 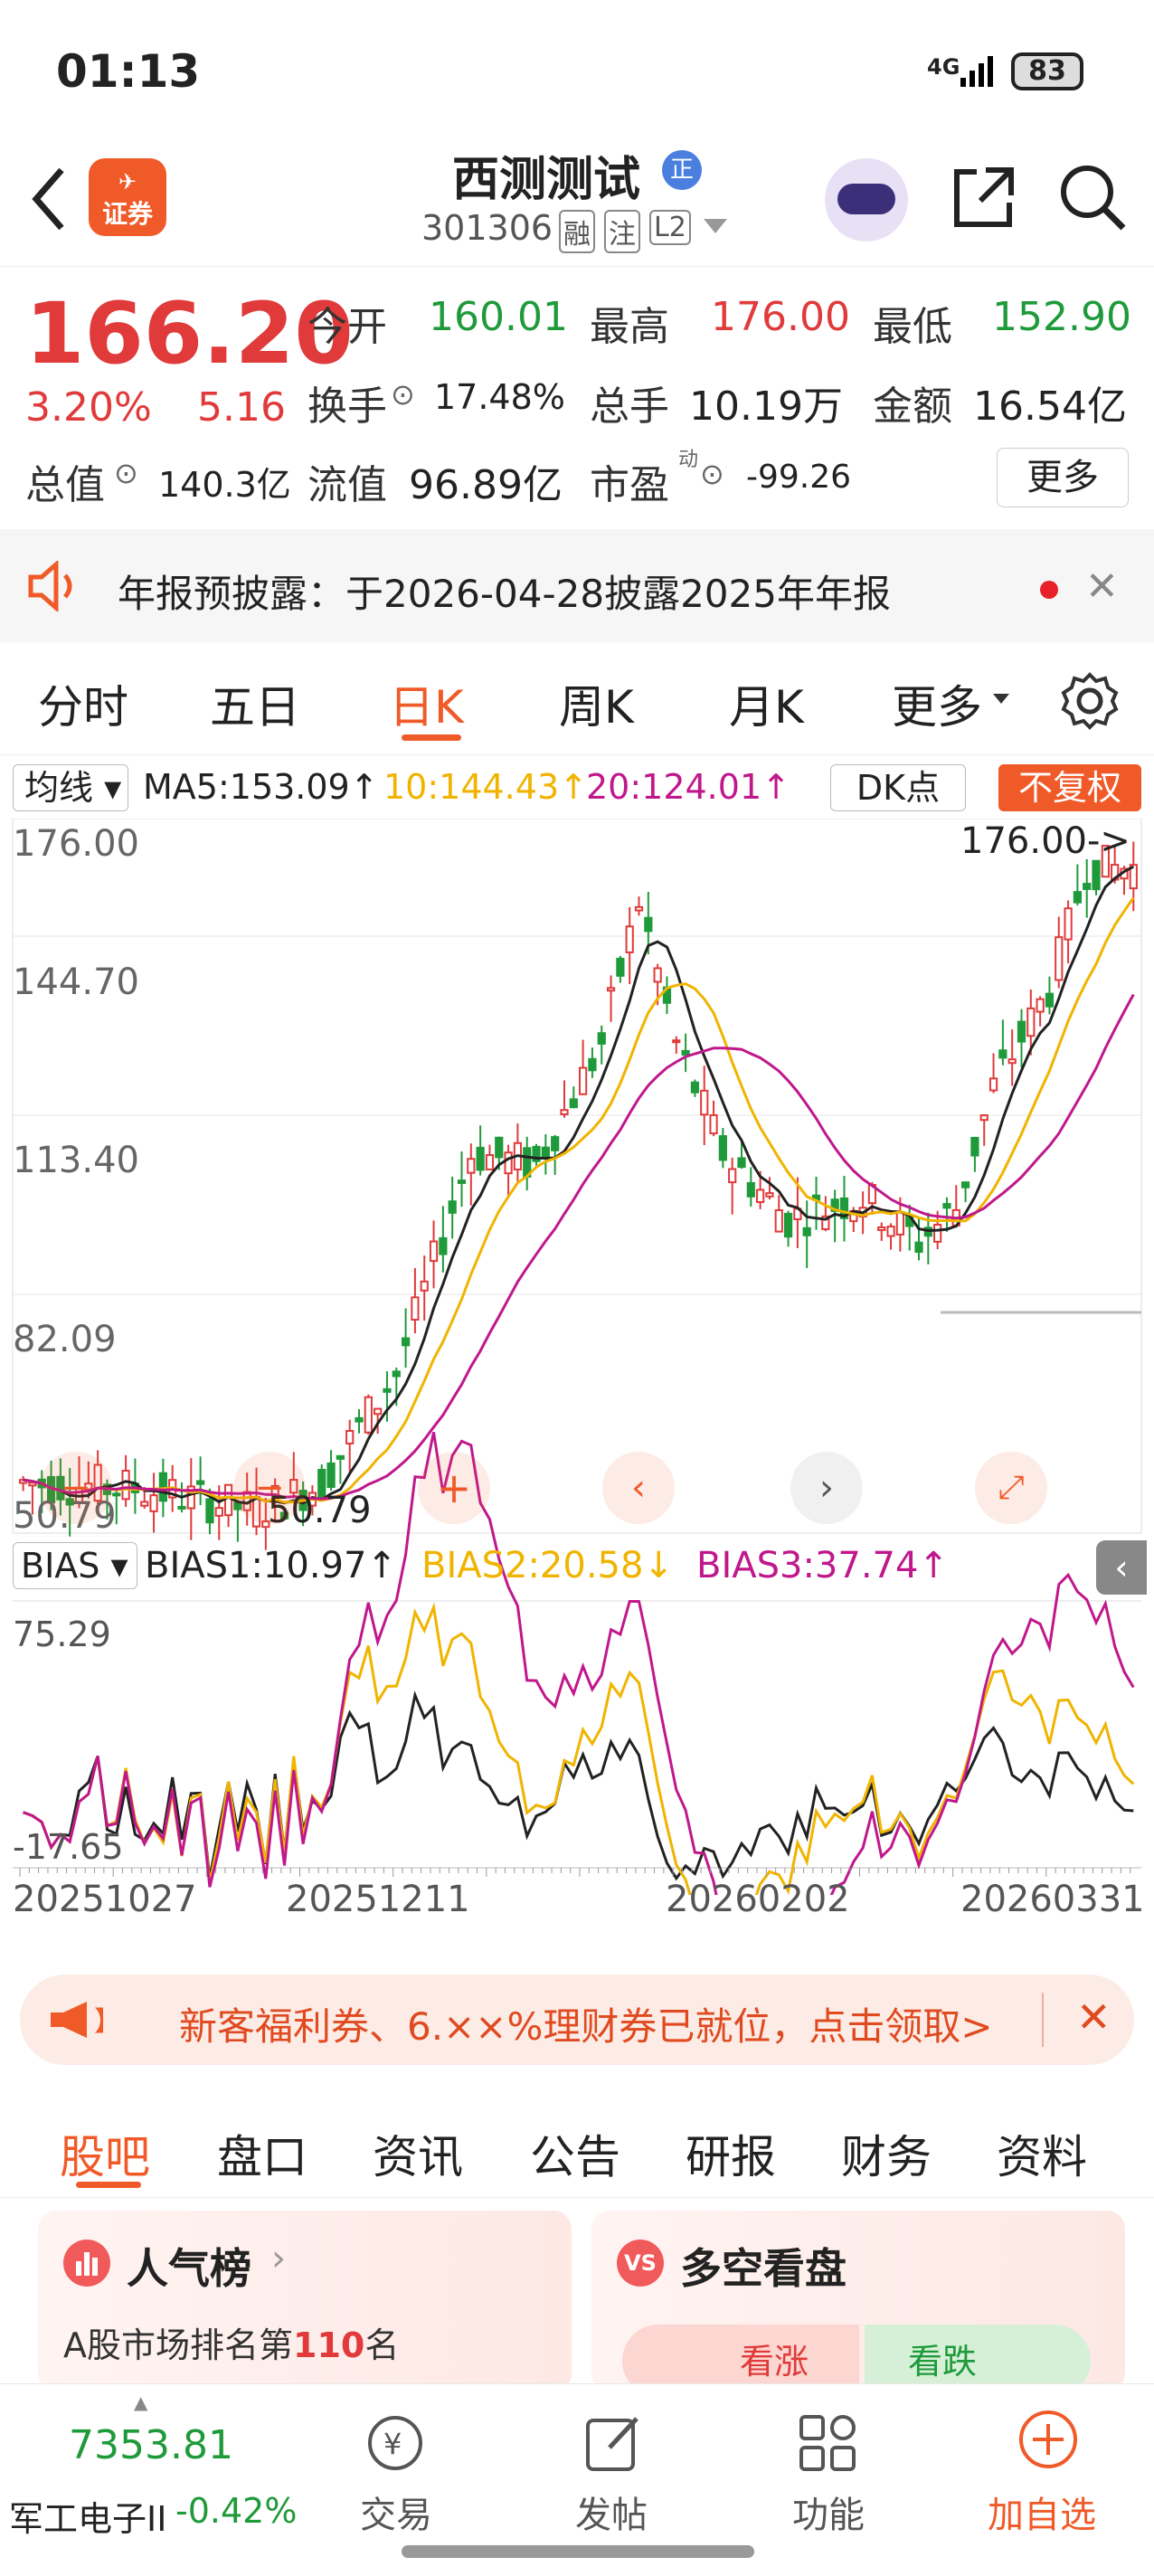 I want to click on trade-icon: ¥, so click(x=395, y=2443).